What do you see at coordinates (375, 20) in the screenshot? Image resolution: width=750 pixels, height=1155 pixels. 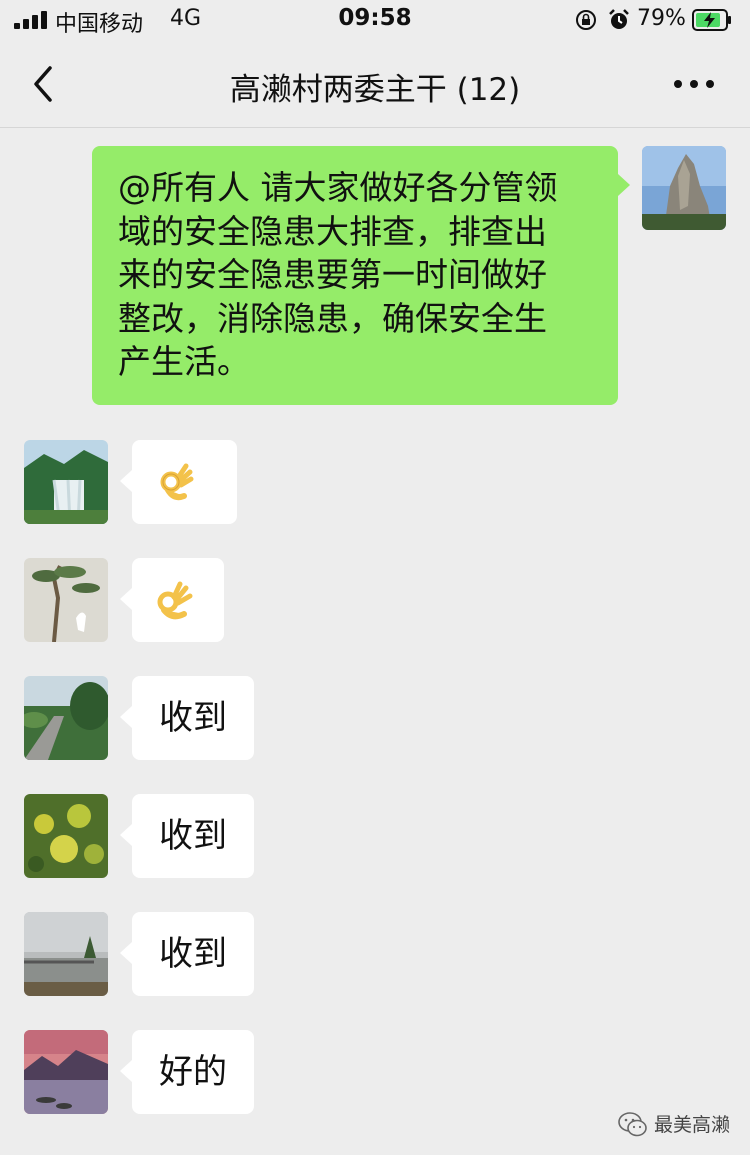 I see `status-bar: 中国移动 4G 09:58 79%` at bounding box center [375, 20].